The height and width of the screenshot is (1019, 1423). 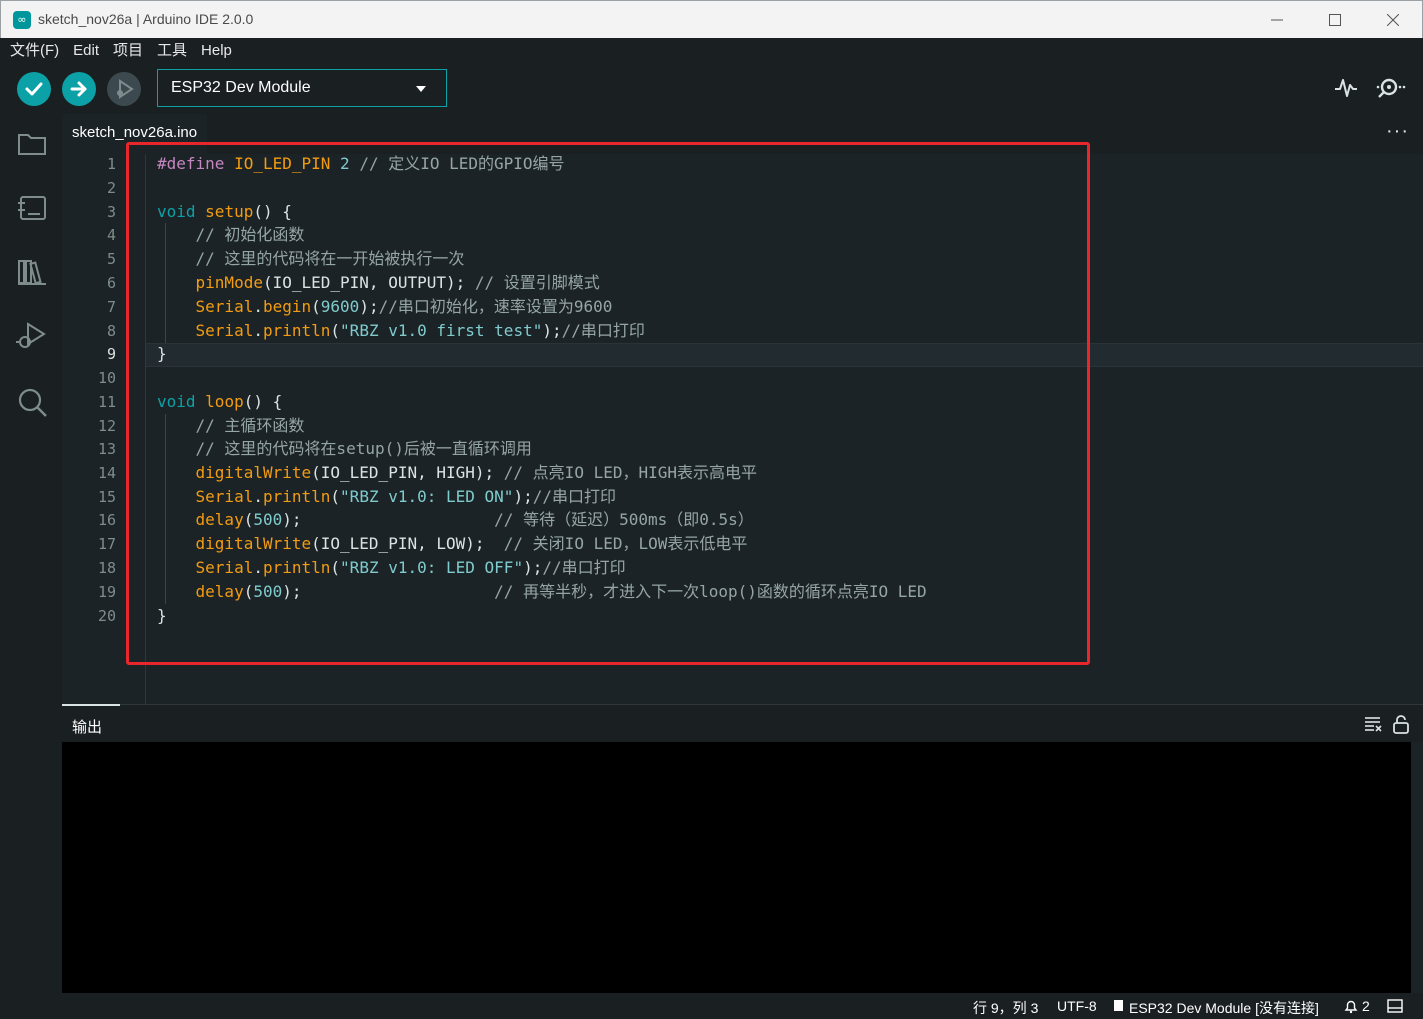 I want to click on checkmark-icon, so click(x=34, y=89).